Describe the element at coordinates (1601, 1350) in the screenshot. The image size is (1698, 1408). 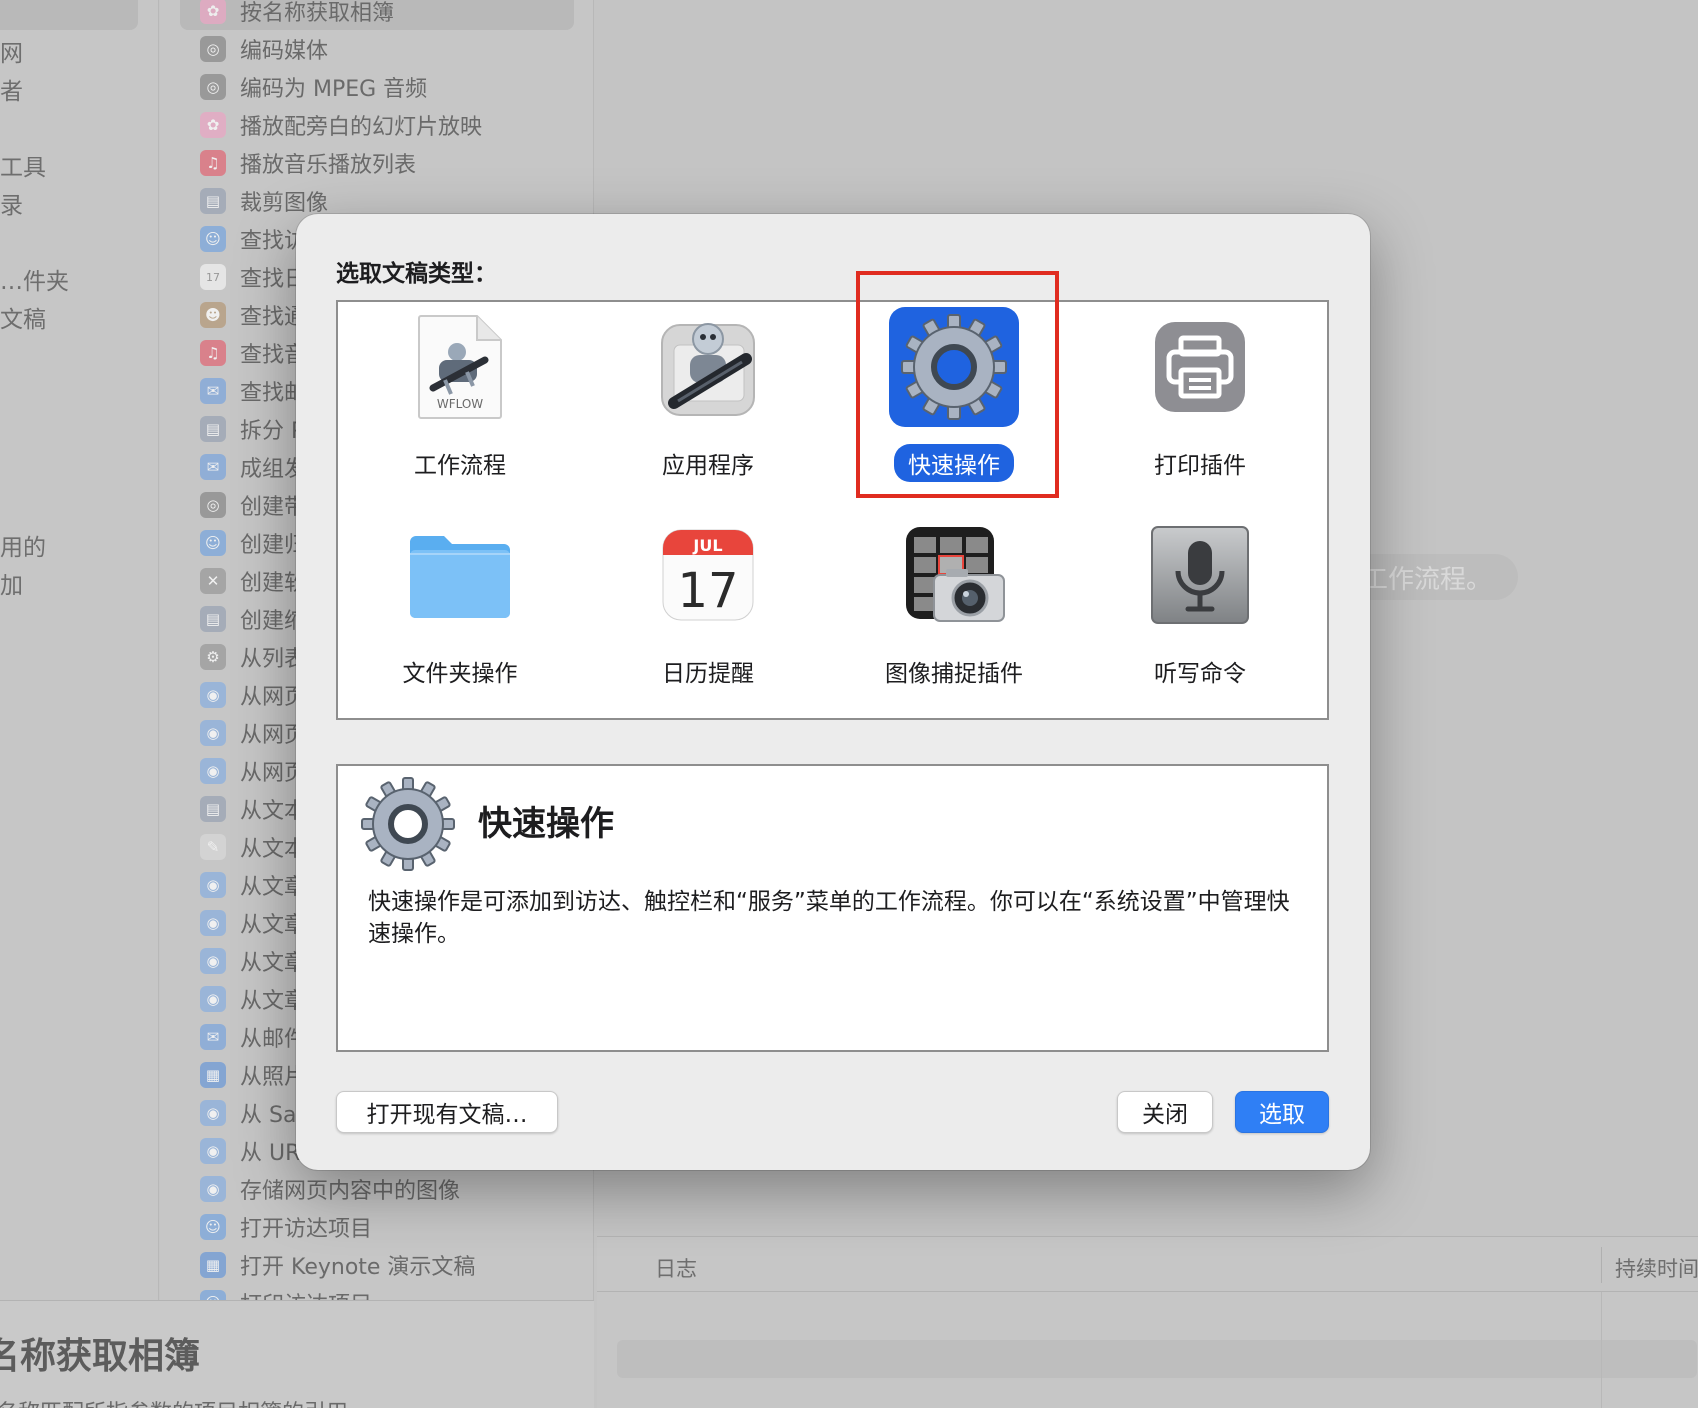
I see `column-divider` at that location.